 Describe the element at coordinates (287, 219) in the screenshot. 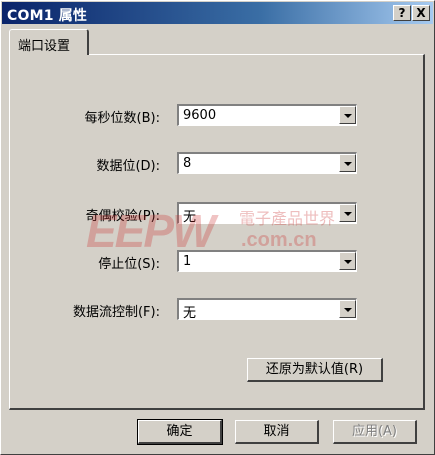

I see `eepw-watermark-tagline: 電子產品世界` at that location.